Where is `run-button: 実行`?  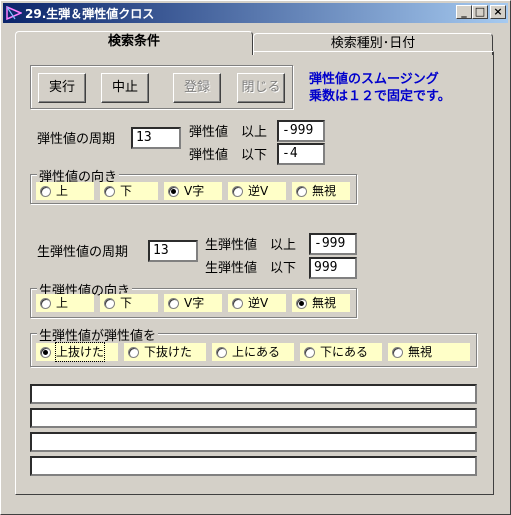
run-button: 実行 is located at coordinates (62, 88).